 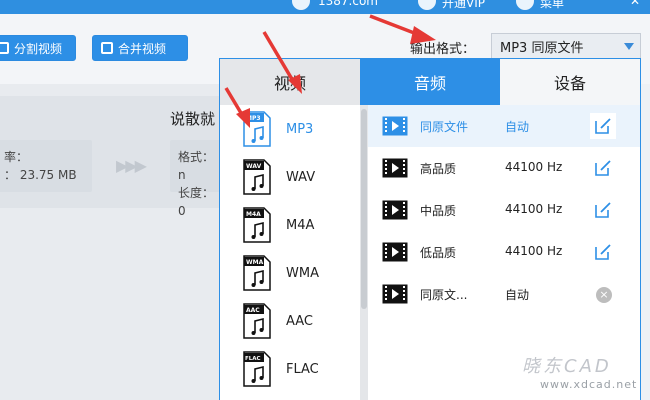 I want to click on delete-icon: ×, so click(x=604, y=295).